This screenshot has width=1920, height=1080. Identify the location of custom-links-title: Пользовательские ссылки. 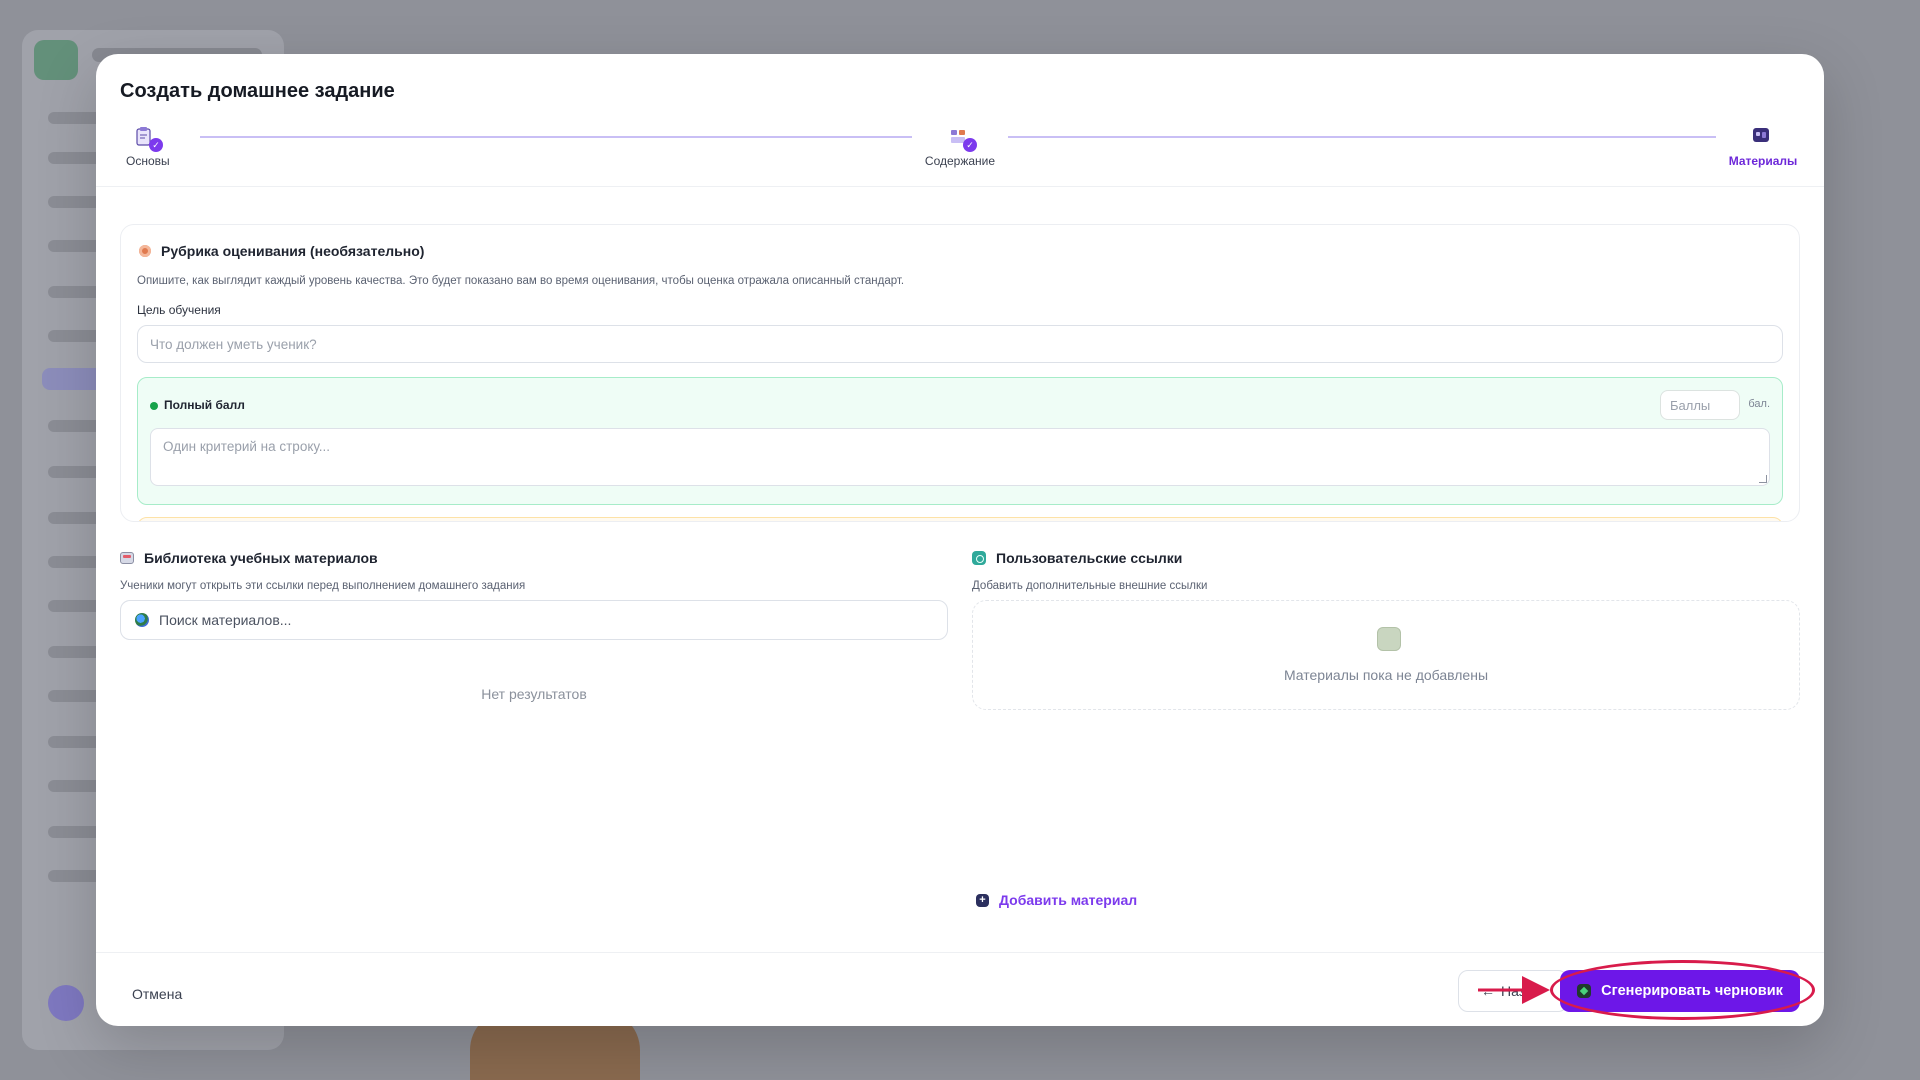
(1089, 558).